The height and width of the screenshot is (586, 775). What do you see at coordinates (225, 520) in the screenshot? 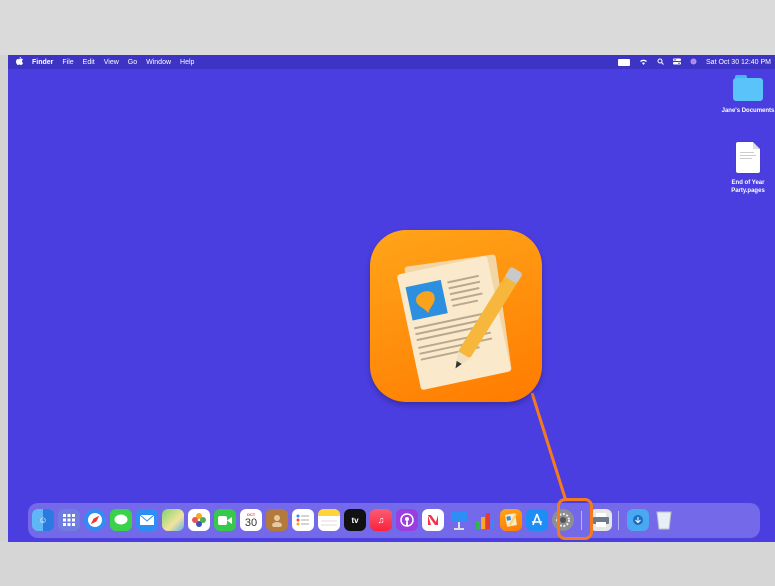
I see `facetime-icon` at bounding box center [225, 520].